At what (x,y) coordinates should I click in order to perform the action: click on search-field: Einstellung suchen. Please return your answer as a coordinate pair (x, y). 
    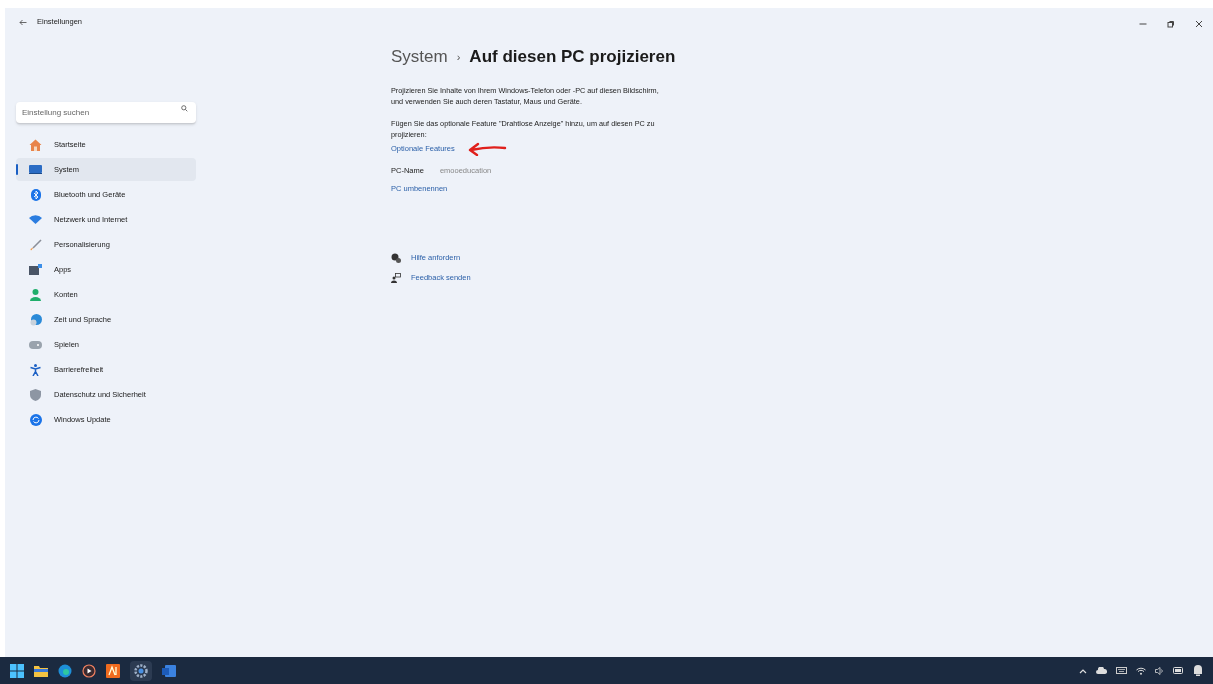
    Looking at the image, I should click on (106, 113).